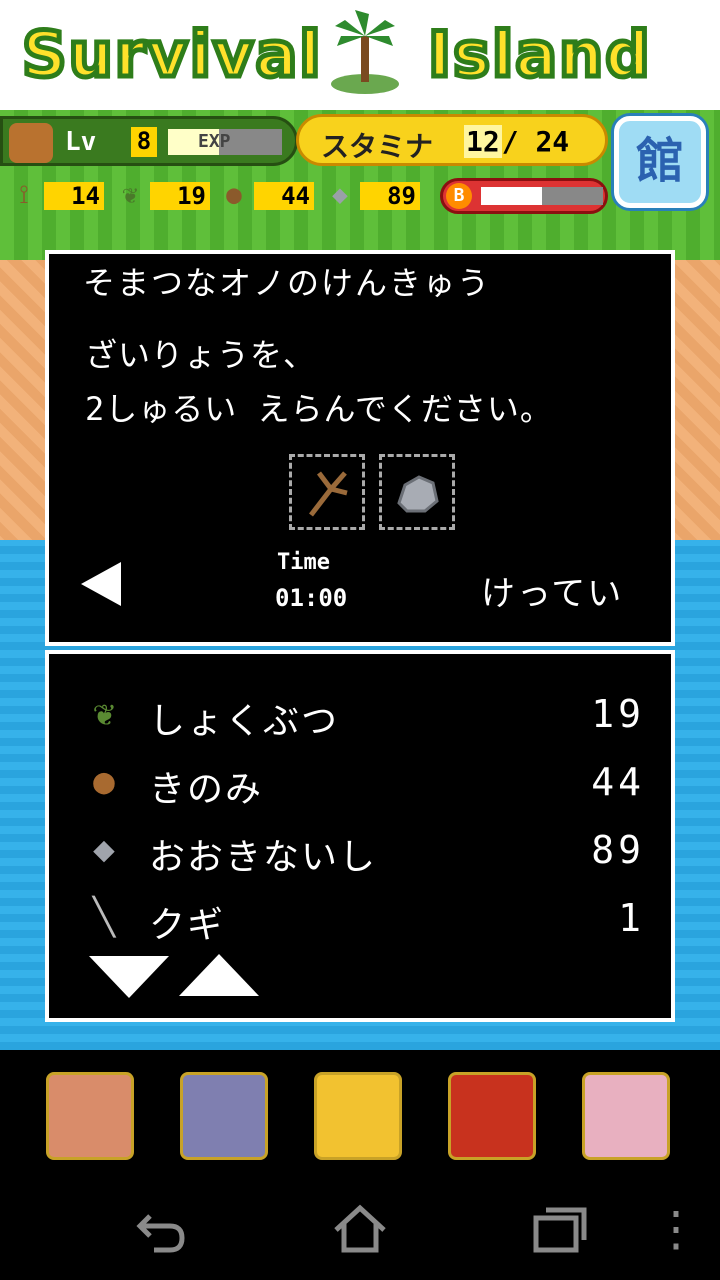 This screenshot has height=1280, width=720. Describe the element at coordinates (377, 146) in the screenshot. I see `stamina-label: スタミナ` at that location.